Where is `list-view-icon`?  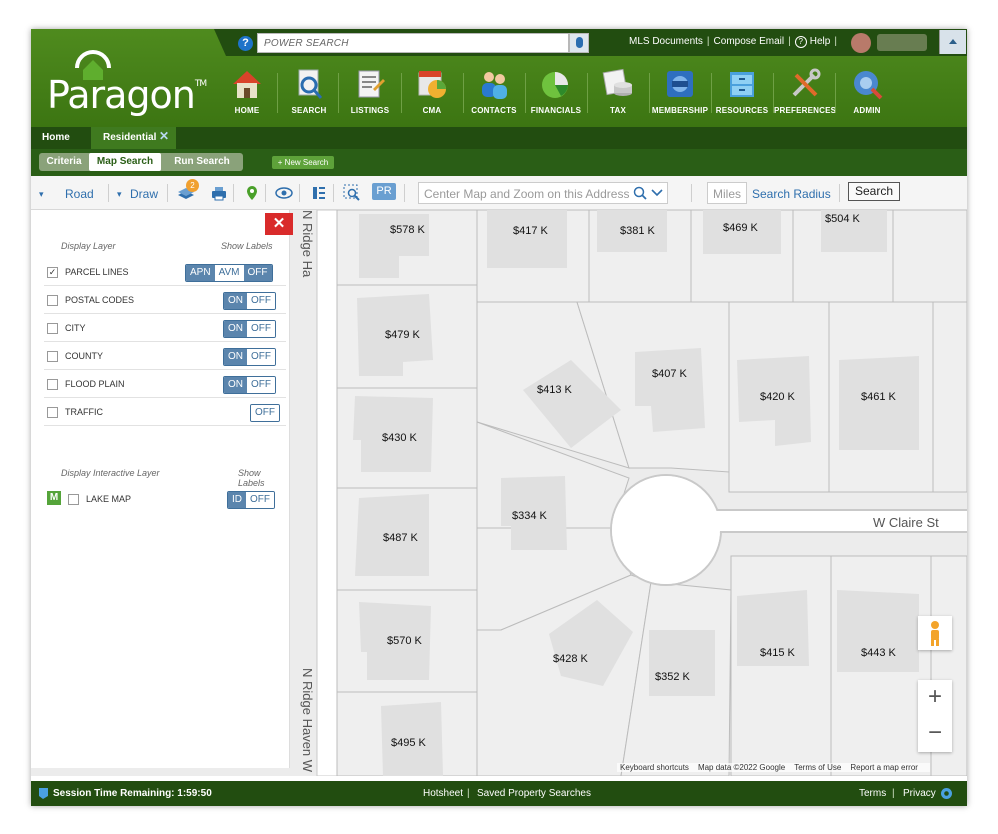
list-view-icon is located at coordinates (319, 193).